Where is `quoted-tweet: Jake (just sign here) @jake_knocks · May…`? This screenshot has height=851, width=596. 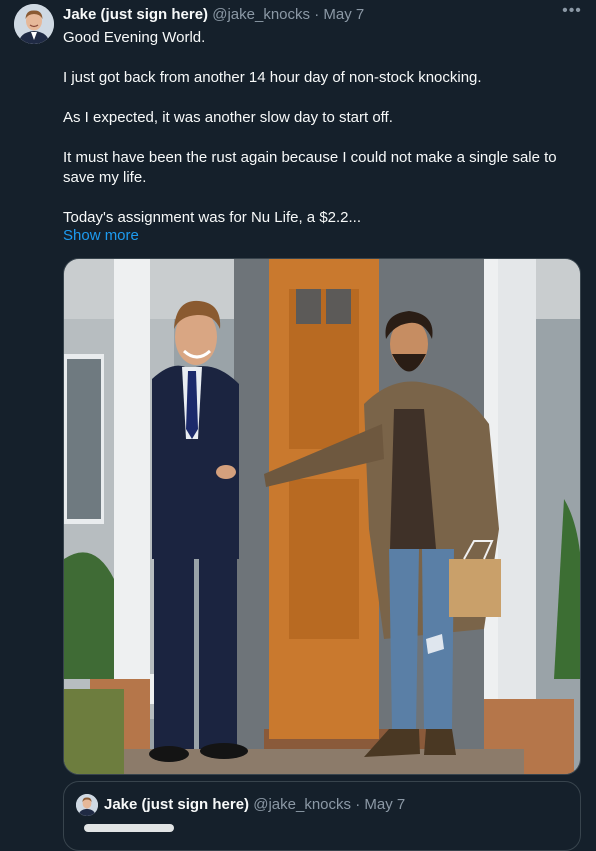
quoted-tweet: Jake (just sign here) @jake_knocks · May… is located at coordinates (322, 816).